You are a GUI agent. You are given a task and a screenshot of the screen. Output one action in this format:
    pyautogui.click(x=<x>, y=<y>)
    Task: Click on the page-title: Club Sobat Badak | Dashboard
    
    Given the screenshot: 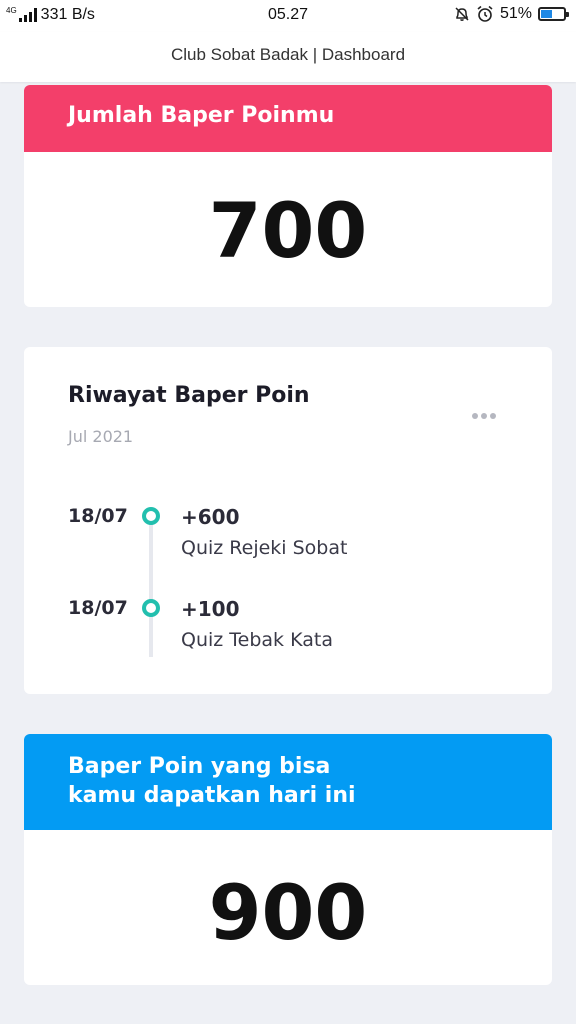 What is the action you would take?
    pyautogui.click(x=288, y=57)
    